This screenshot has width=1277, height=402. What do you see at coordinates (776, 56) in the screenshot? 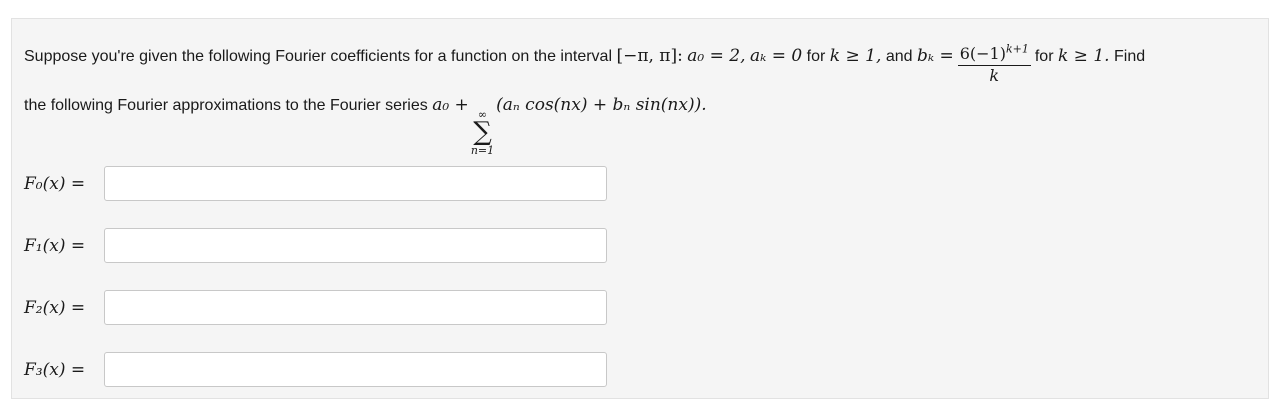
I see `ak-expression: aₖ = 0` at bounding box center [776, 56].